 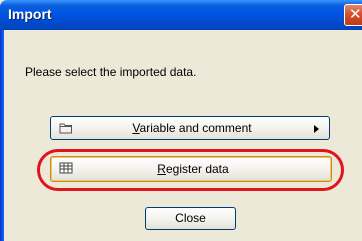 What do you see at coordinates (30, 14) in the screenshot?
I see `dialog-title: Import` at bounding box center [30, 14].